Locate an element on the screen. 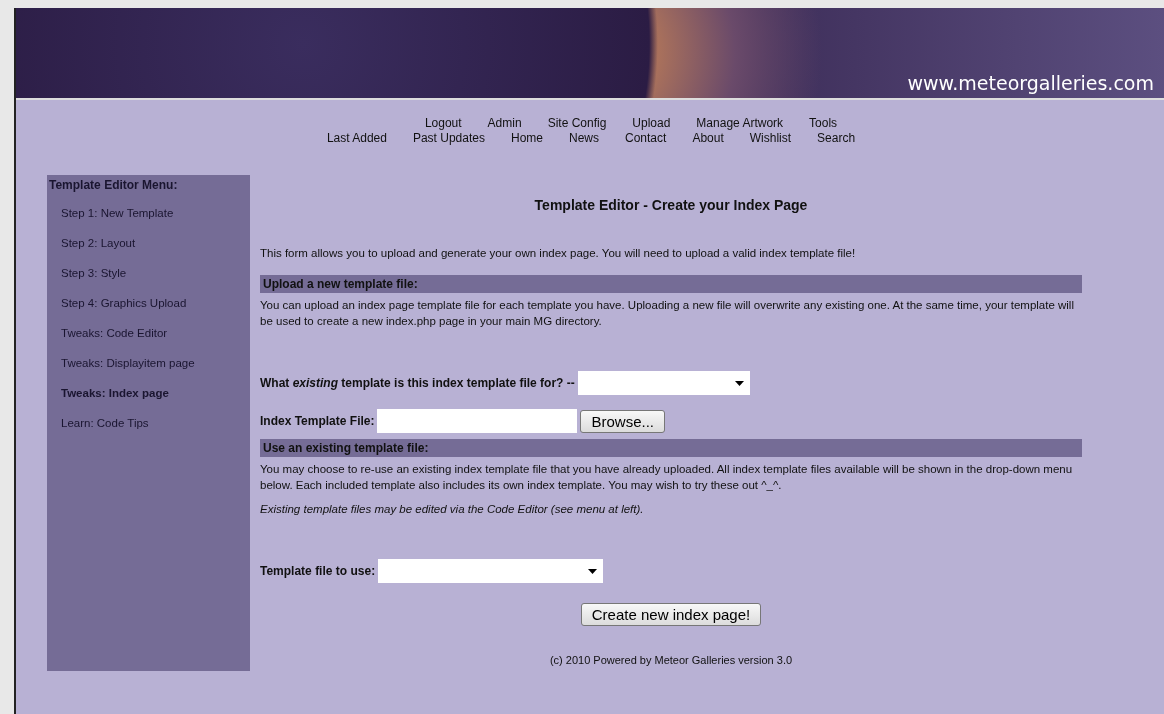  field-label: Index Template File: is located at coordinates (317, 421).